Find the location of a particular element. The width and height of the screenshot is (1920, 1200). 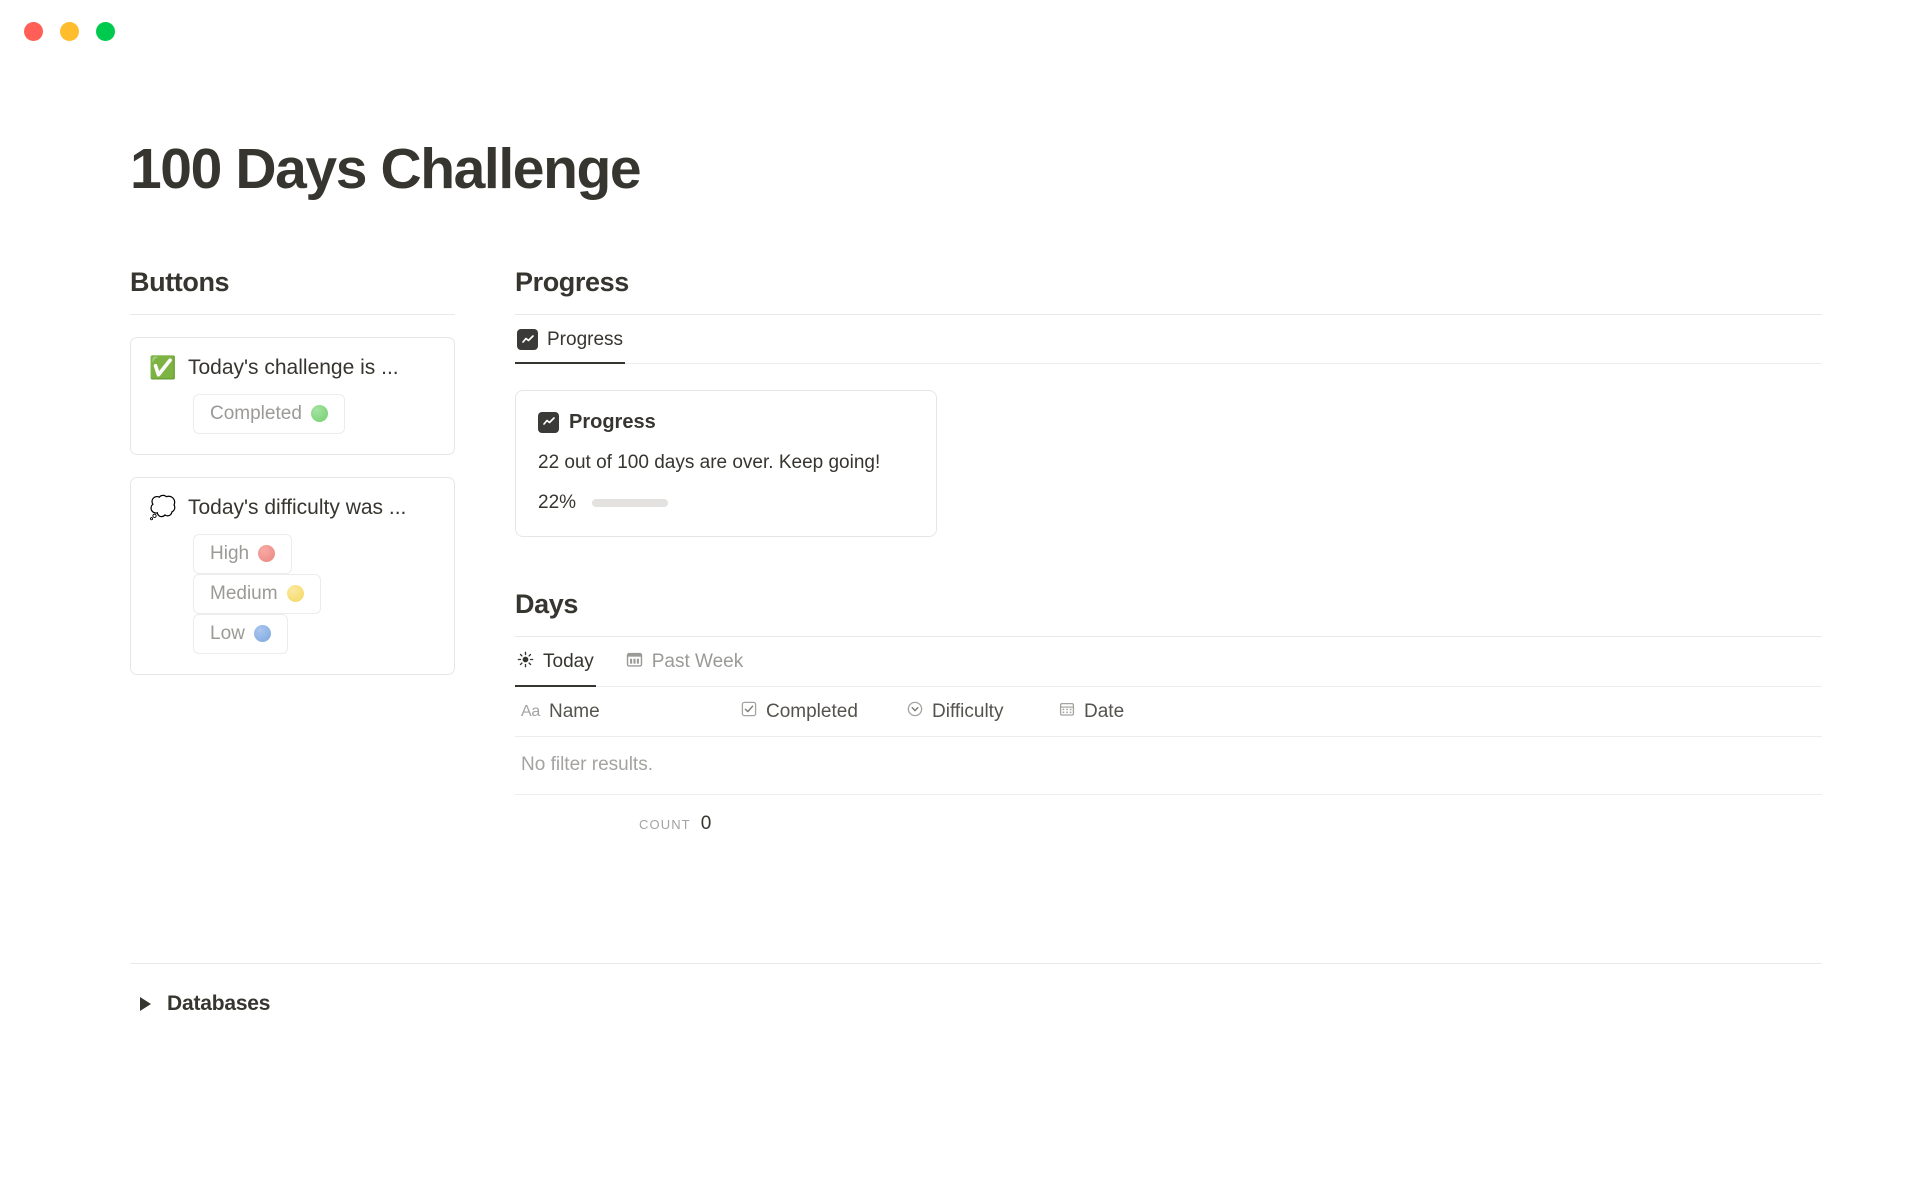

completed-action-button: Completed is located at coordinates (269, 413).